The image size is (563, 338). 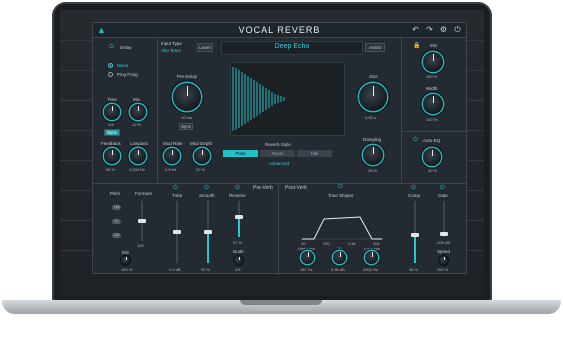 I want to click on width-value: 100 %, so click(x=432, y=119).